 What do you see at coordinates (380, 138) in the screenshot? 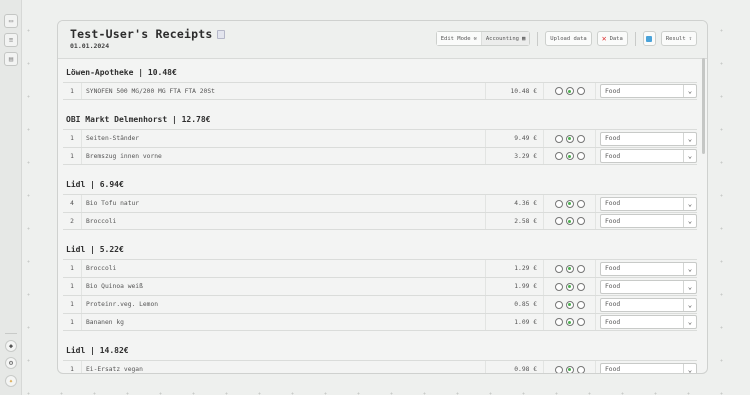
I see `receipt-item-row: 1 Seiten-Ständer 9.49 € Food ⌄` at bounding box center [380, 138].